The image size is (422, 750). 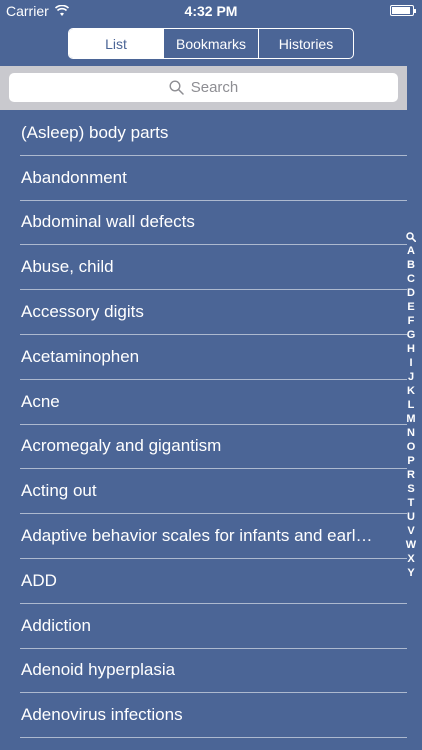 What do you see at coordinates (59, 491) in the screenshot?
I see `list-item-label: Acting out` at bounding box center [59, 491].